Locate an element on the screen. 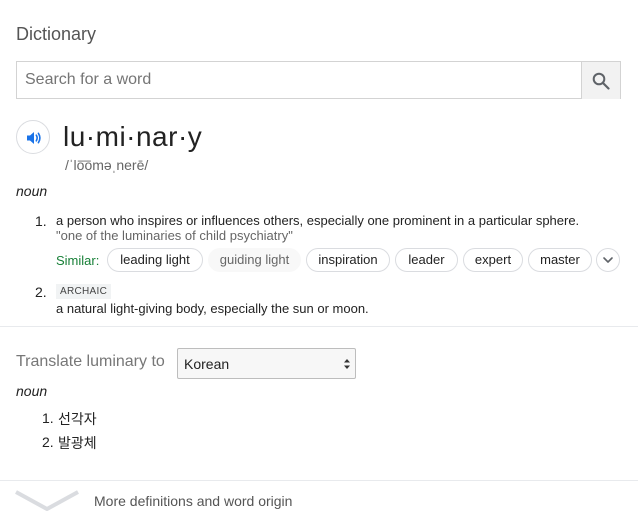 Image resolution: width=638 pixels, height=521 pixels. search-button is located at coordinates (600, 80).